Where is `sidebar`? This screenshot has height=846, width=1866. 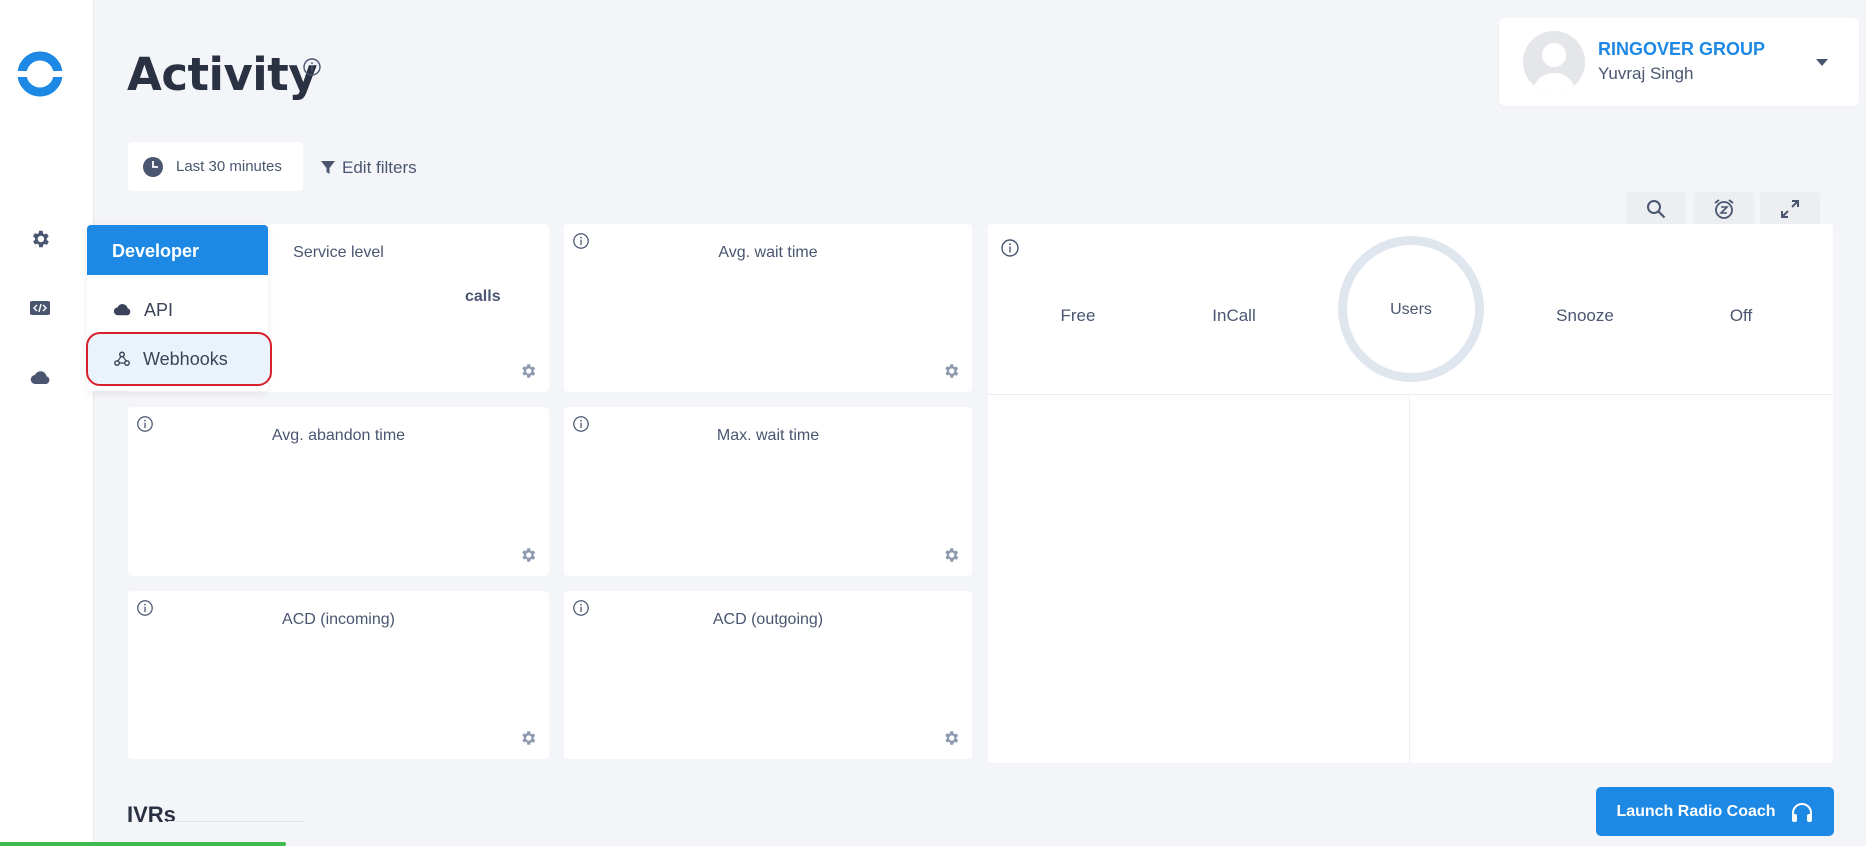
sidebar is located at coordinates (47, 423).